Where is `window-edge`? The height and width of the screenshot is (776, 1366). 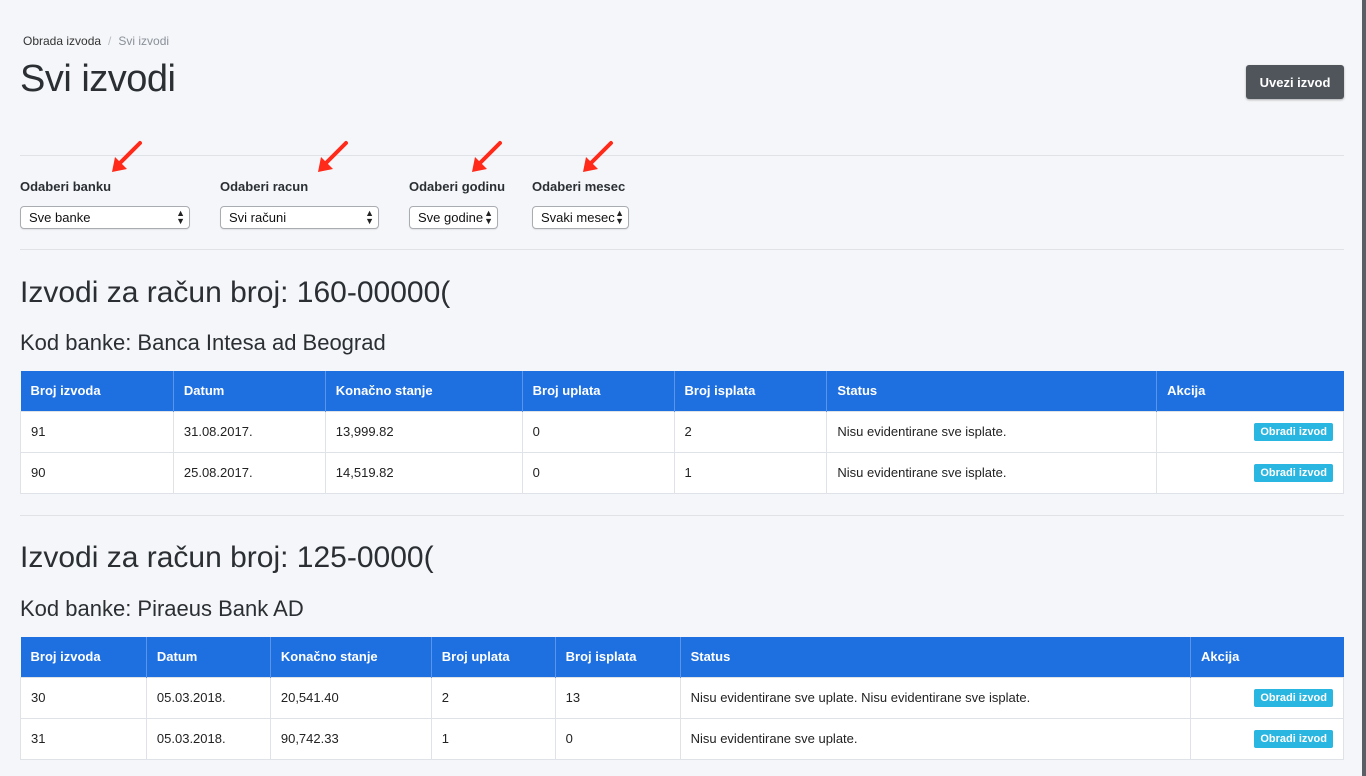 window-edge is located at coordinates (1364, 388).